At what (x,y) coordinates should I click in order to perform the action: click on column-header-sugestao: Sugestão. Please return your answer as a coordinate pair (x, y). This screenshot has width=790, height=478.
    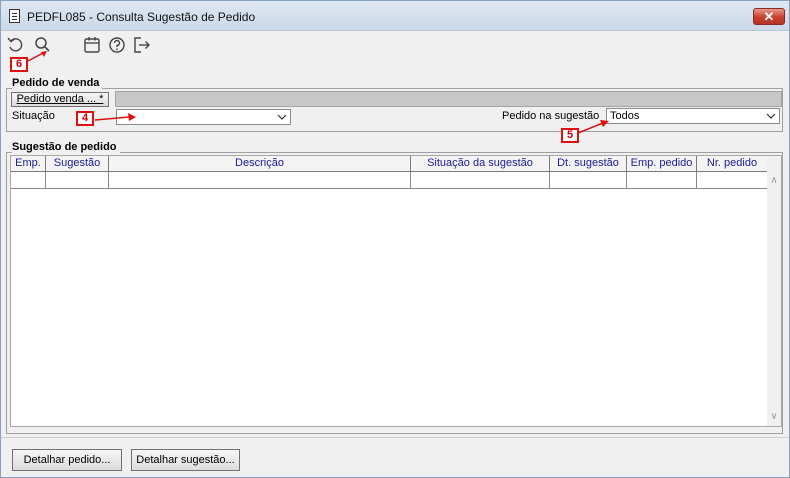
    Looking at the image, I should click on (77, 164).